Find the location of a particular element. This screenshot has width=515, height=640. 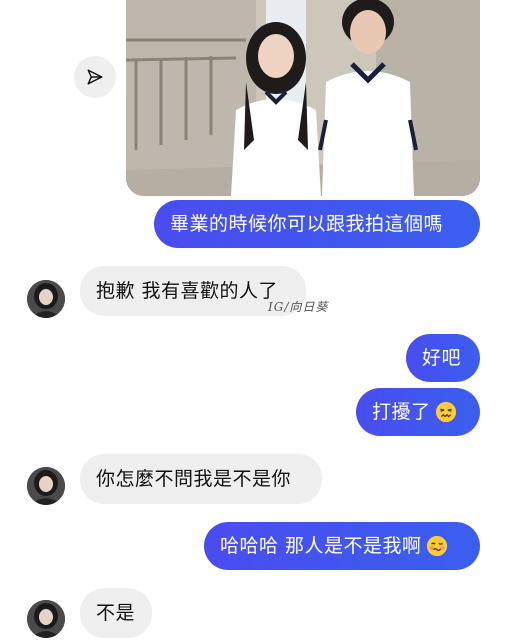

confounded-face-emoji is located at coordinates (445, 412).